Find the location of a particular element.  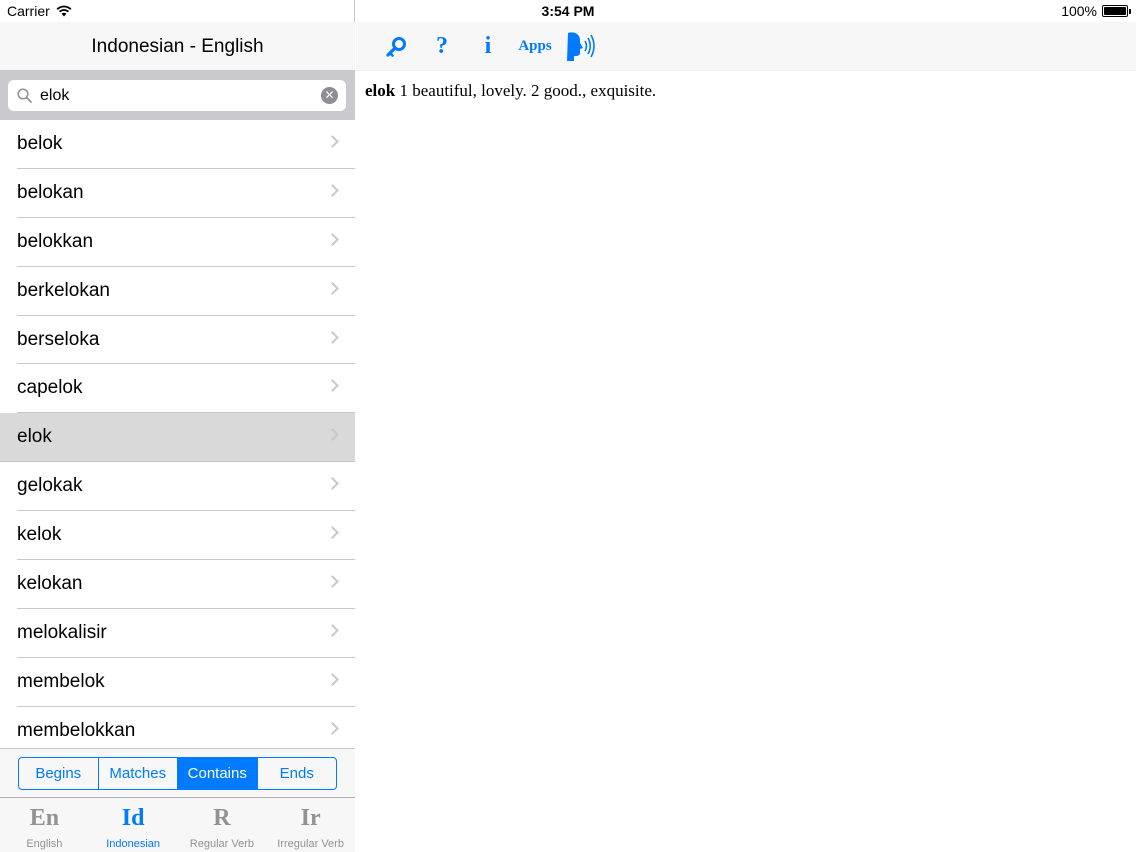

search-mode-segmented-control: Begins Matches Contains Ends is located at coordinates (177, 773).